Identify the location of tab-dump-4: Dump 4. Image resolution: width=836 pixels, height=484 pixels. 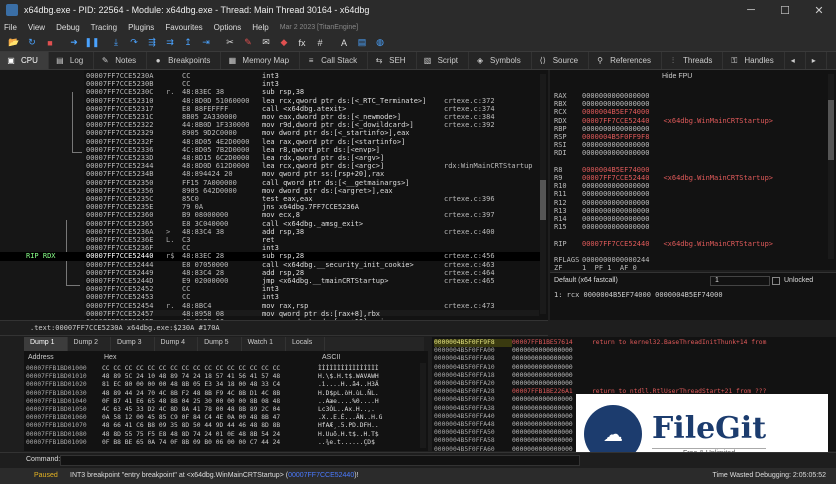
(177, 344).